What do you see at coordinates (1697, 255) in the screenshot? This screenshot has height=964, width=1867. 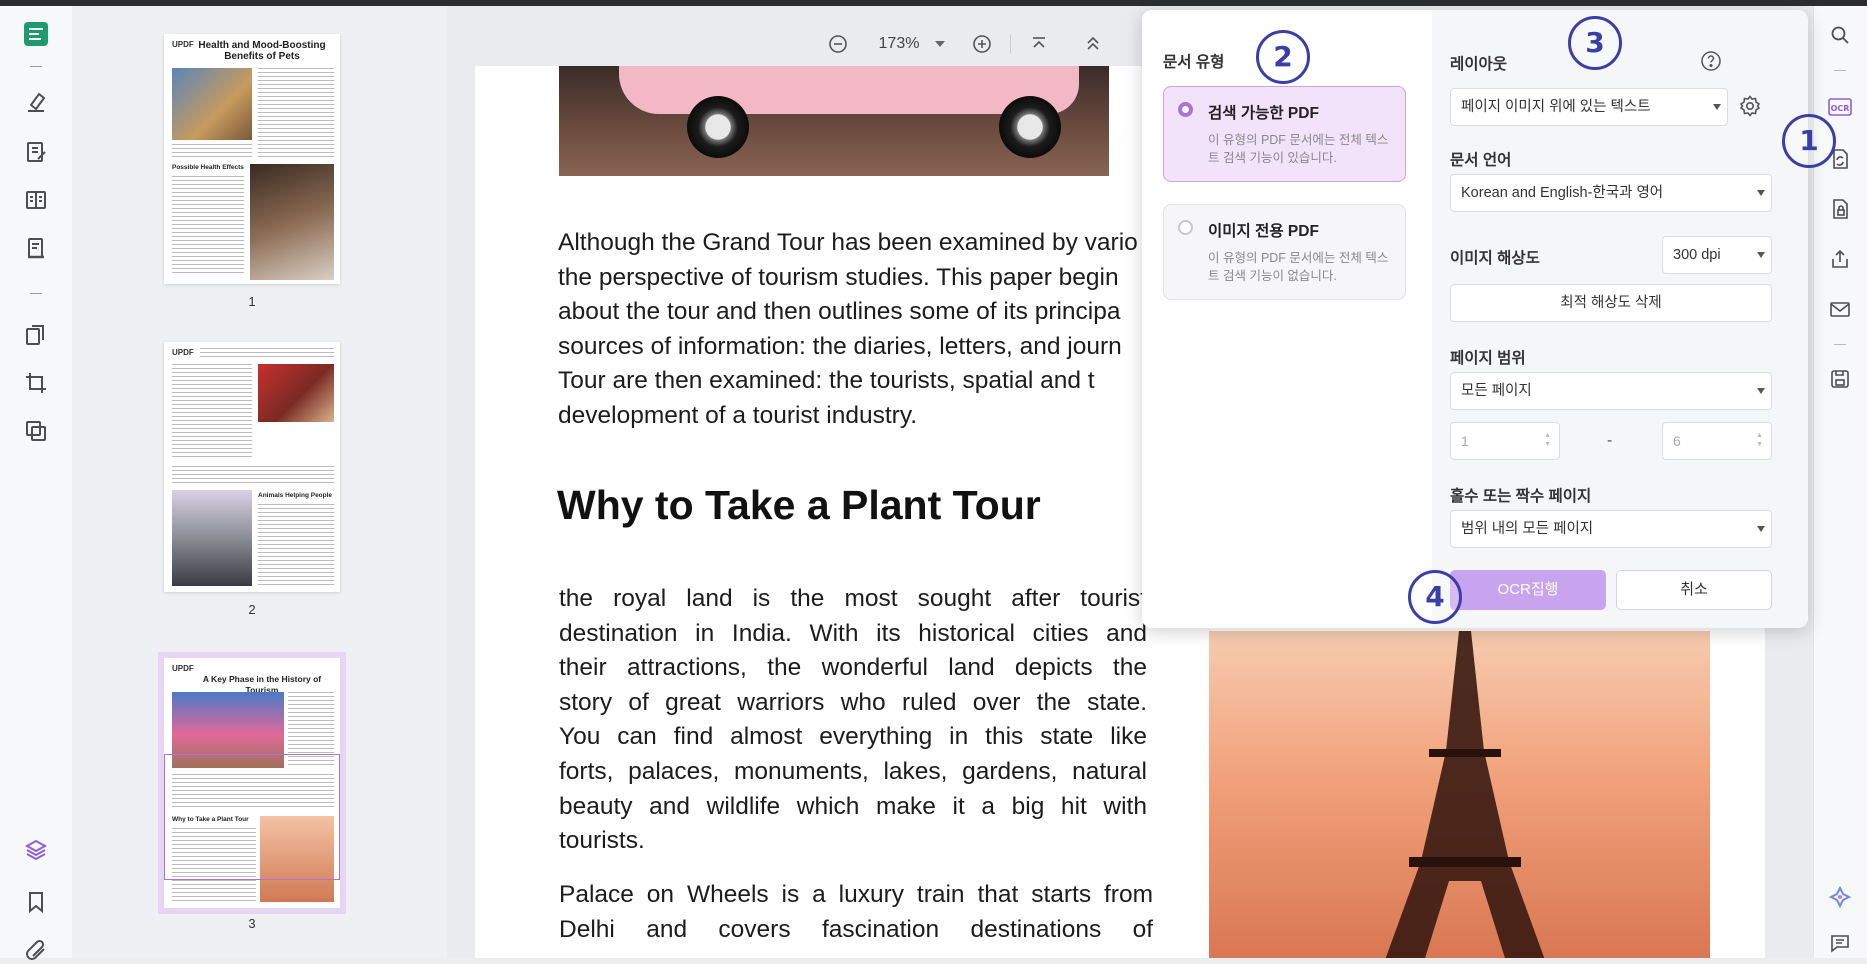 I see `resolution-value: 300 dpi` at bounding box center [1697, 255].